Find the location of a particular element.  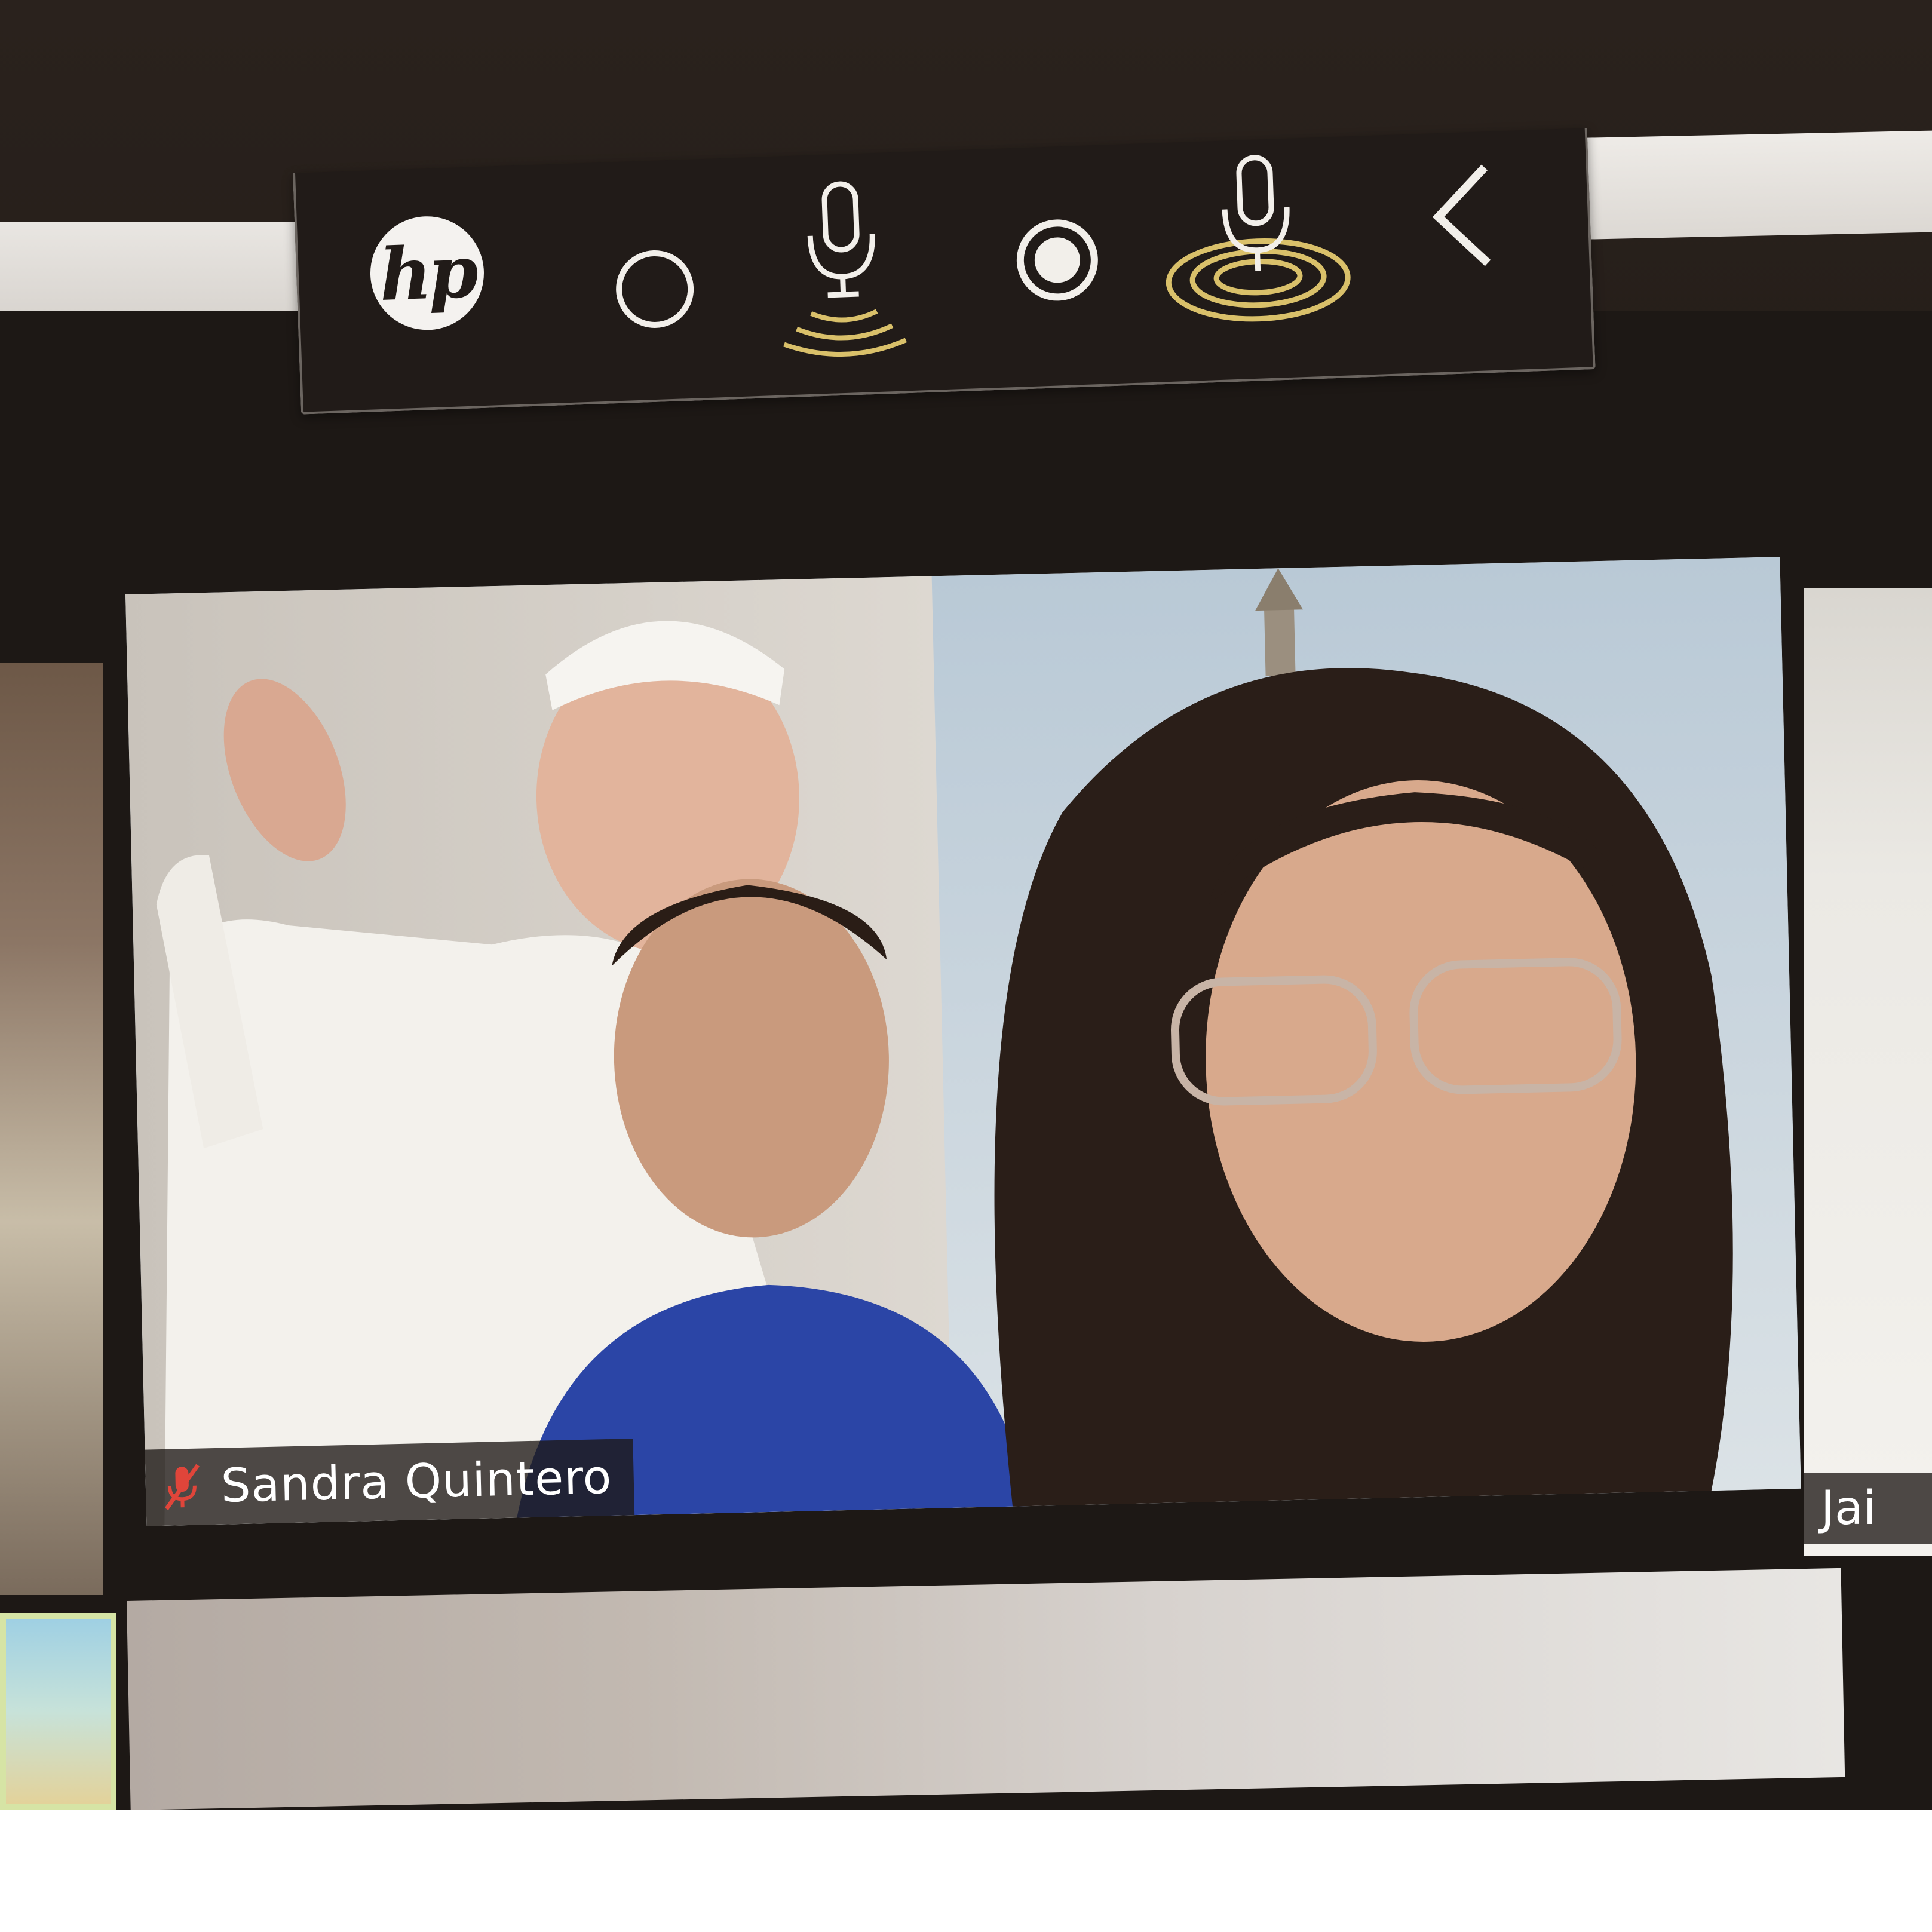

participant-name: Sandra Quintero is located at coordinates (417, 1481).